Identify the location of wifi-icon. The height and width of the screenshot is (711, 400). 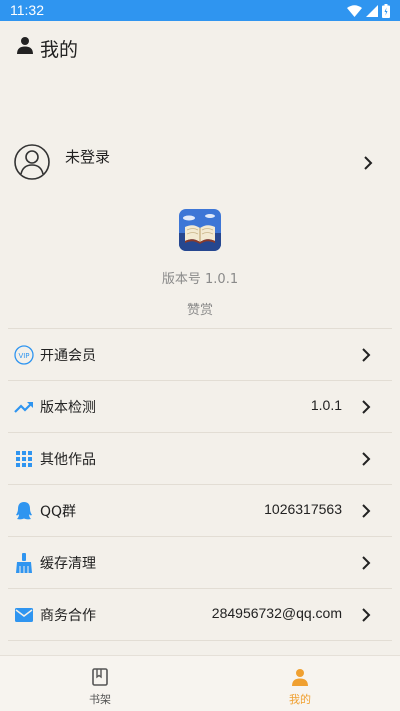
(354, 10).